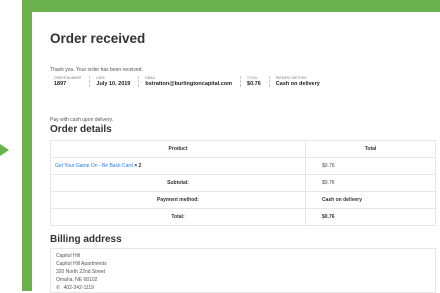 The height and width of the screenshot is (293, 440). I want to click on subtotal-label: Subtotal:, so click(178, 183).